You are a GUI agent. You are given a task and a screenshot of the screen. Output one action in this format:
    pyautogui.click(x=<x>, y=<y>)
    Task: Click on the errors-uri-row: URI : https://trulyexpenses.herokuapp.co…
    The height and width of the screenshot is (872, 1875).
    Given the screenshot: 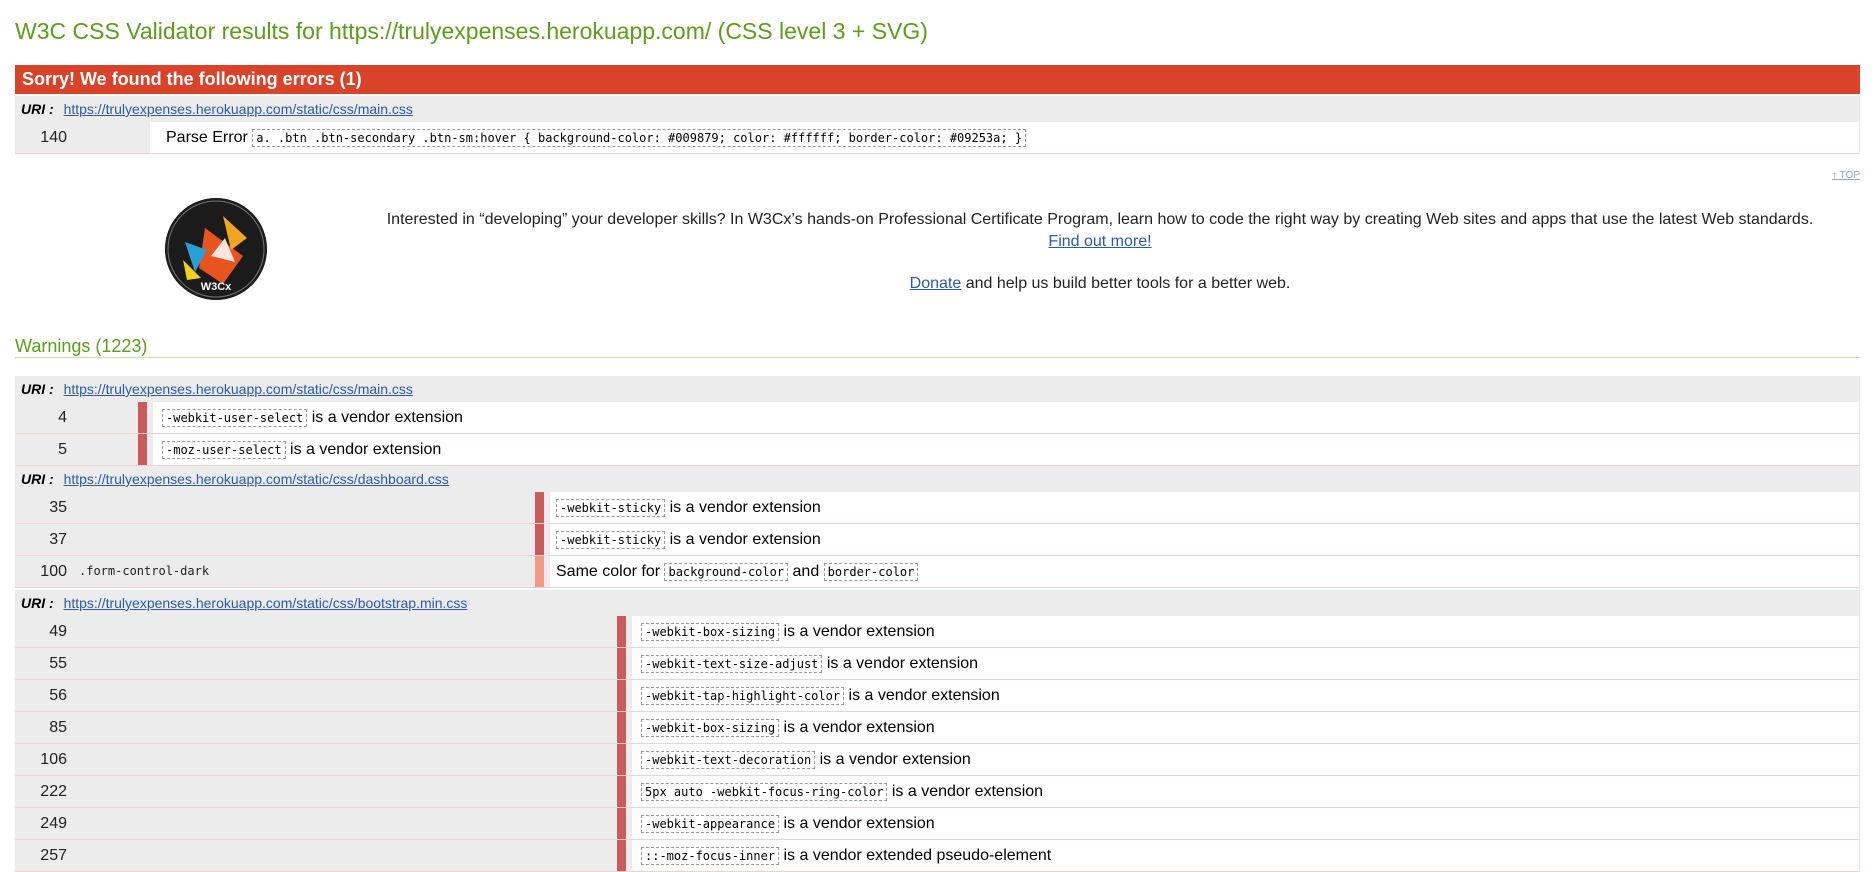 What is the action you would take?
    pyautogui.click(x=937, y=109)
    